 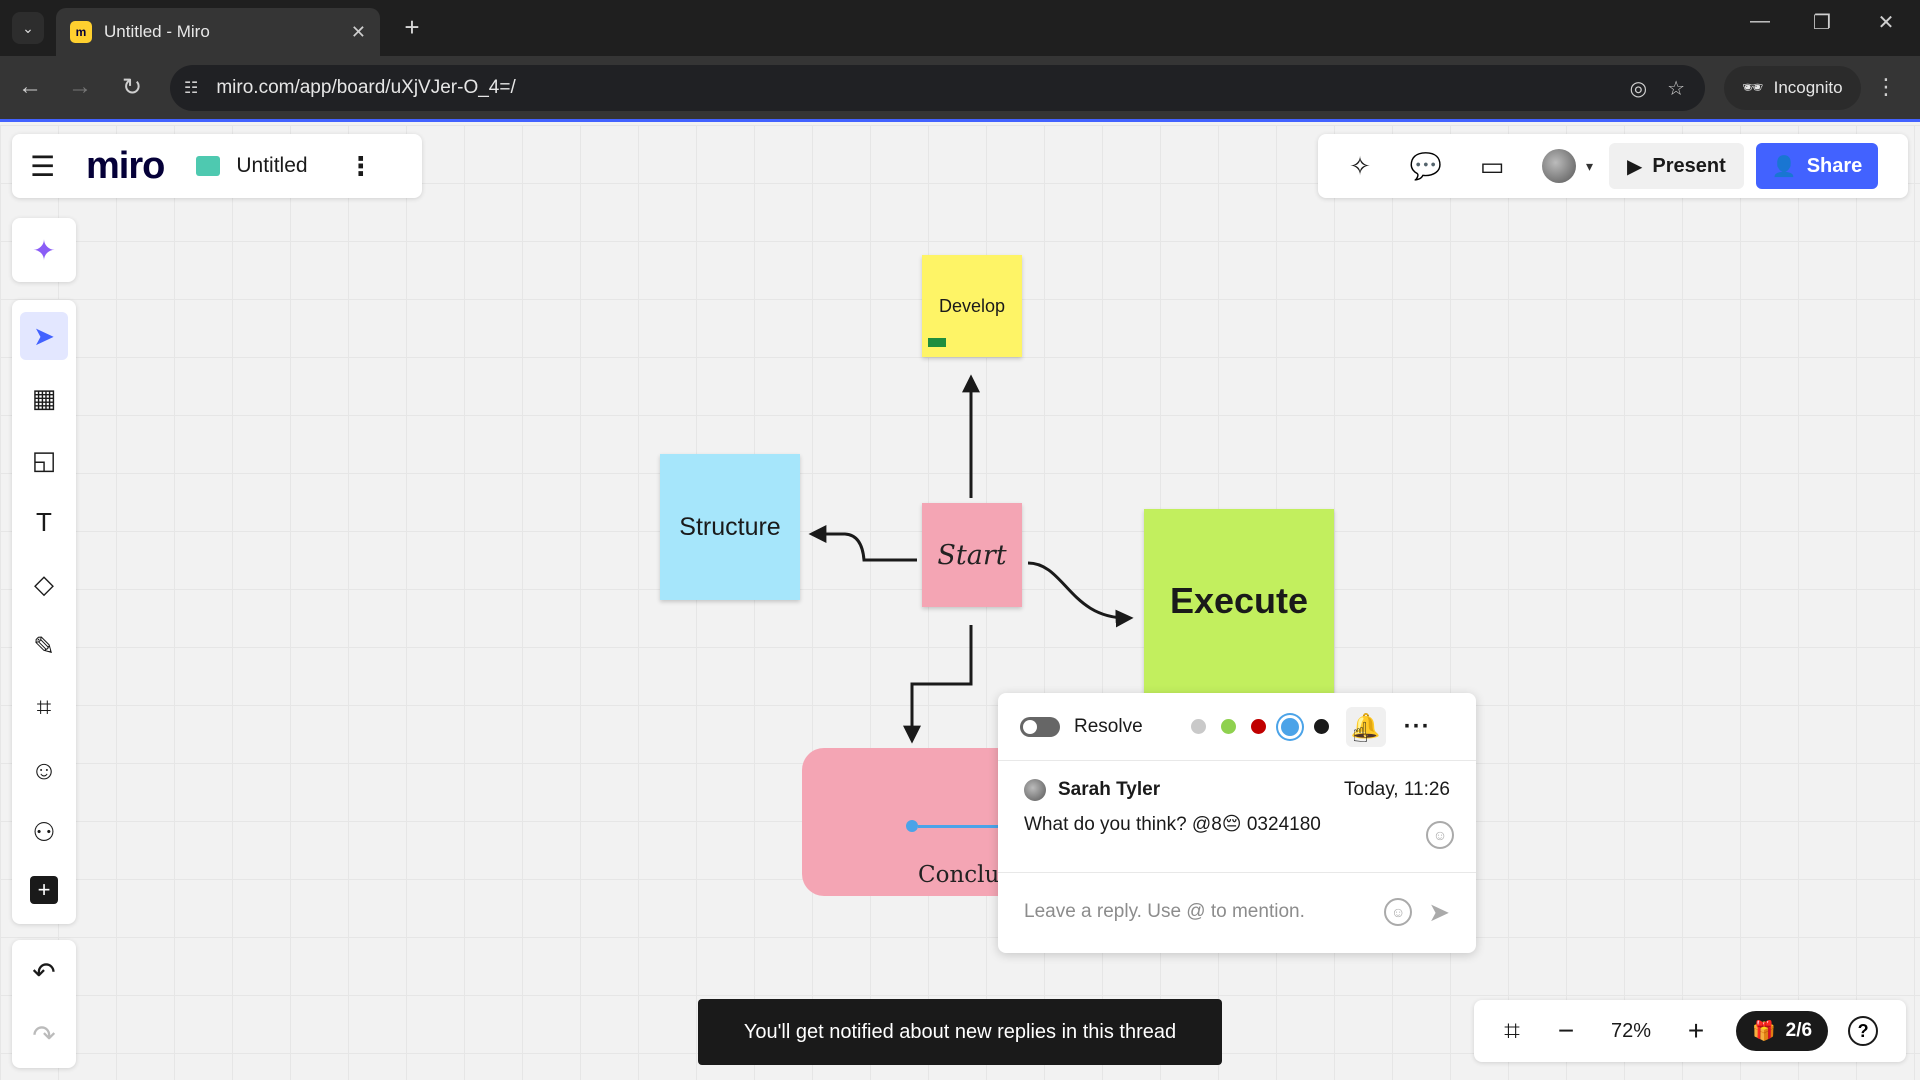 I want to click on browser-tab: m Untitled - Miro ✕, so click(x=218, y=32).